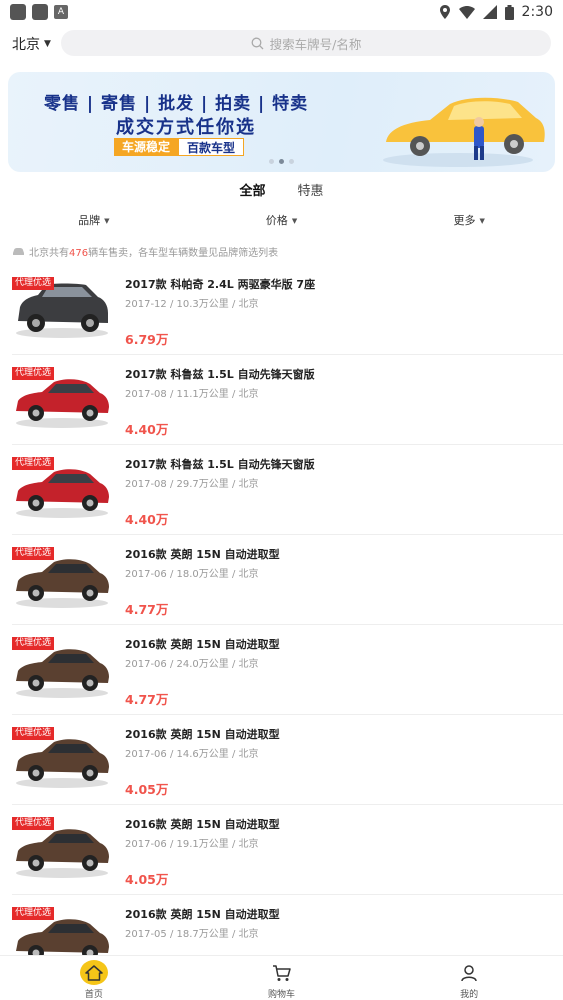  Describe the element at coordinates (192, 484) in the screenshot. I see `listing-meta: 2017-08 / 29.7万公里 / 北京` at that location.